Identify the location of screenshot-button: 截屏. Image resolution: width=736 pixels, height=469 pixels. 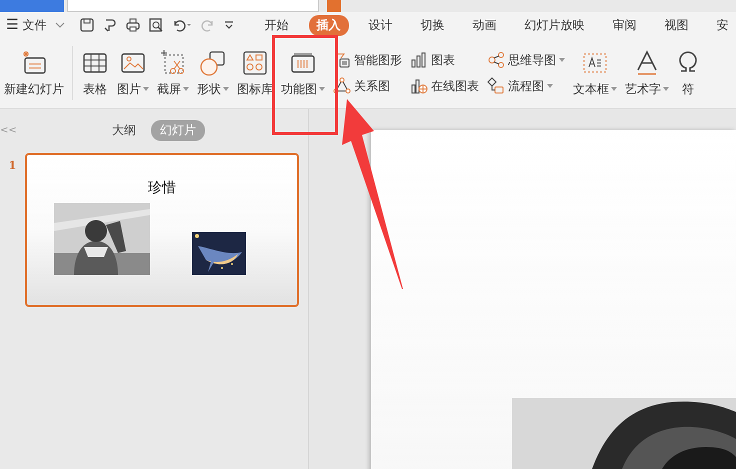
(173, 73).